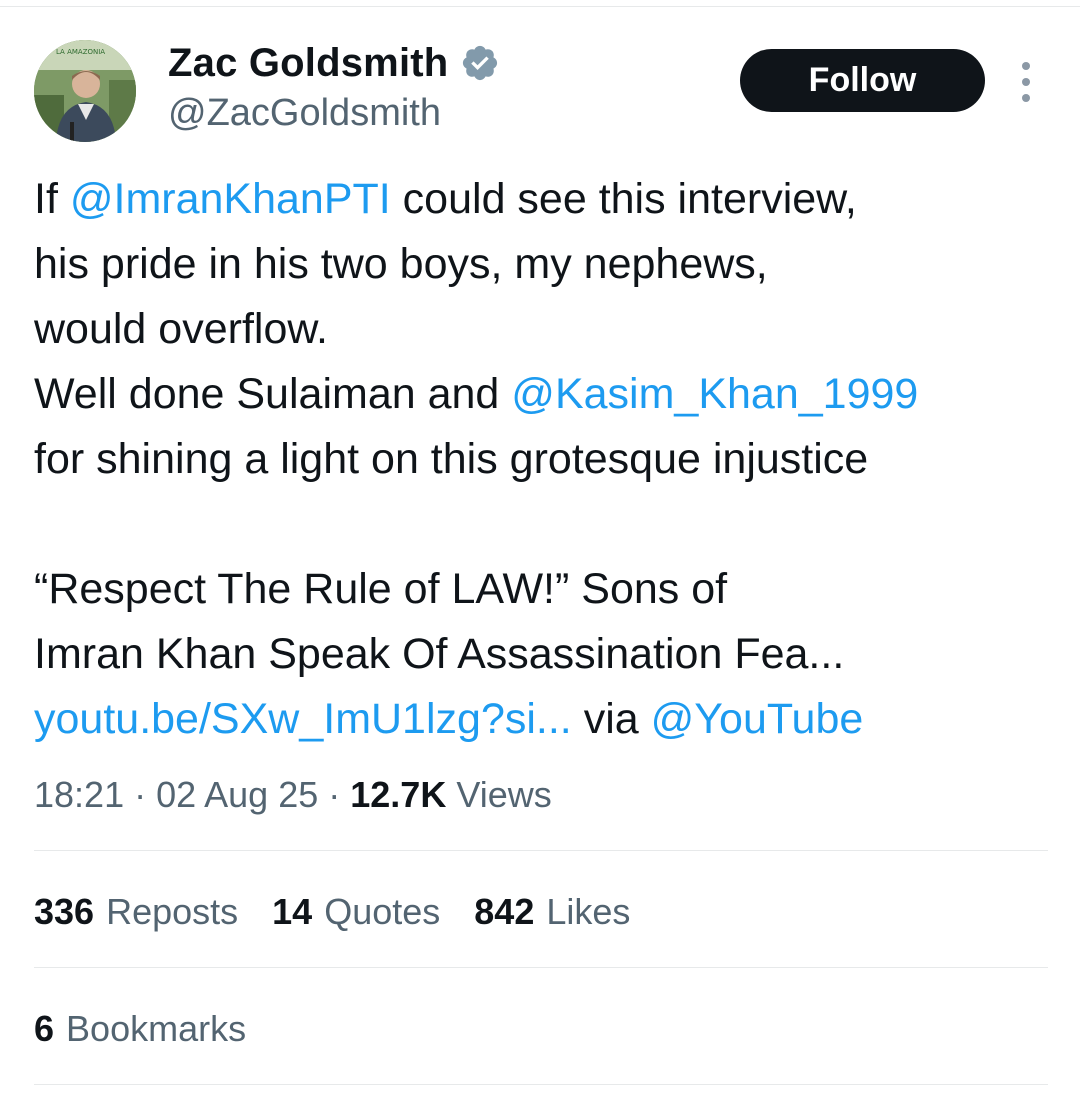 The image size is (1080, 1095). I want to click on quotes-stat: 14 Quotes, so click(356, 912).